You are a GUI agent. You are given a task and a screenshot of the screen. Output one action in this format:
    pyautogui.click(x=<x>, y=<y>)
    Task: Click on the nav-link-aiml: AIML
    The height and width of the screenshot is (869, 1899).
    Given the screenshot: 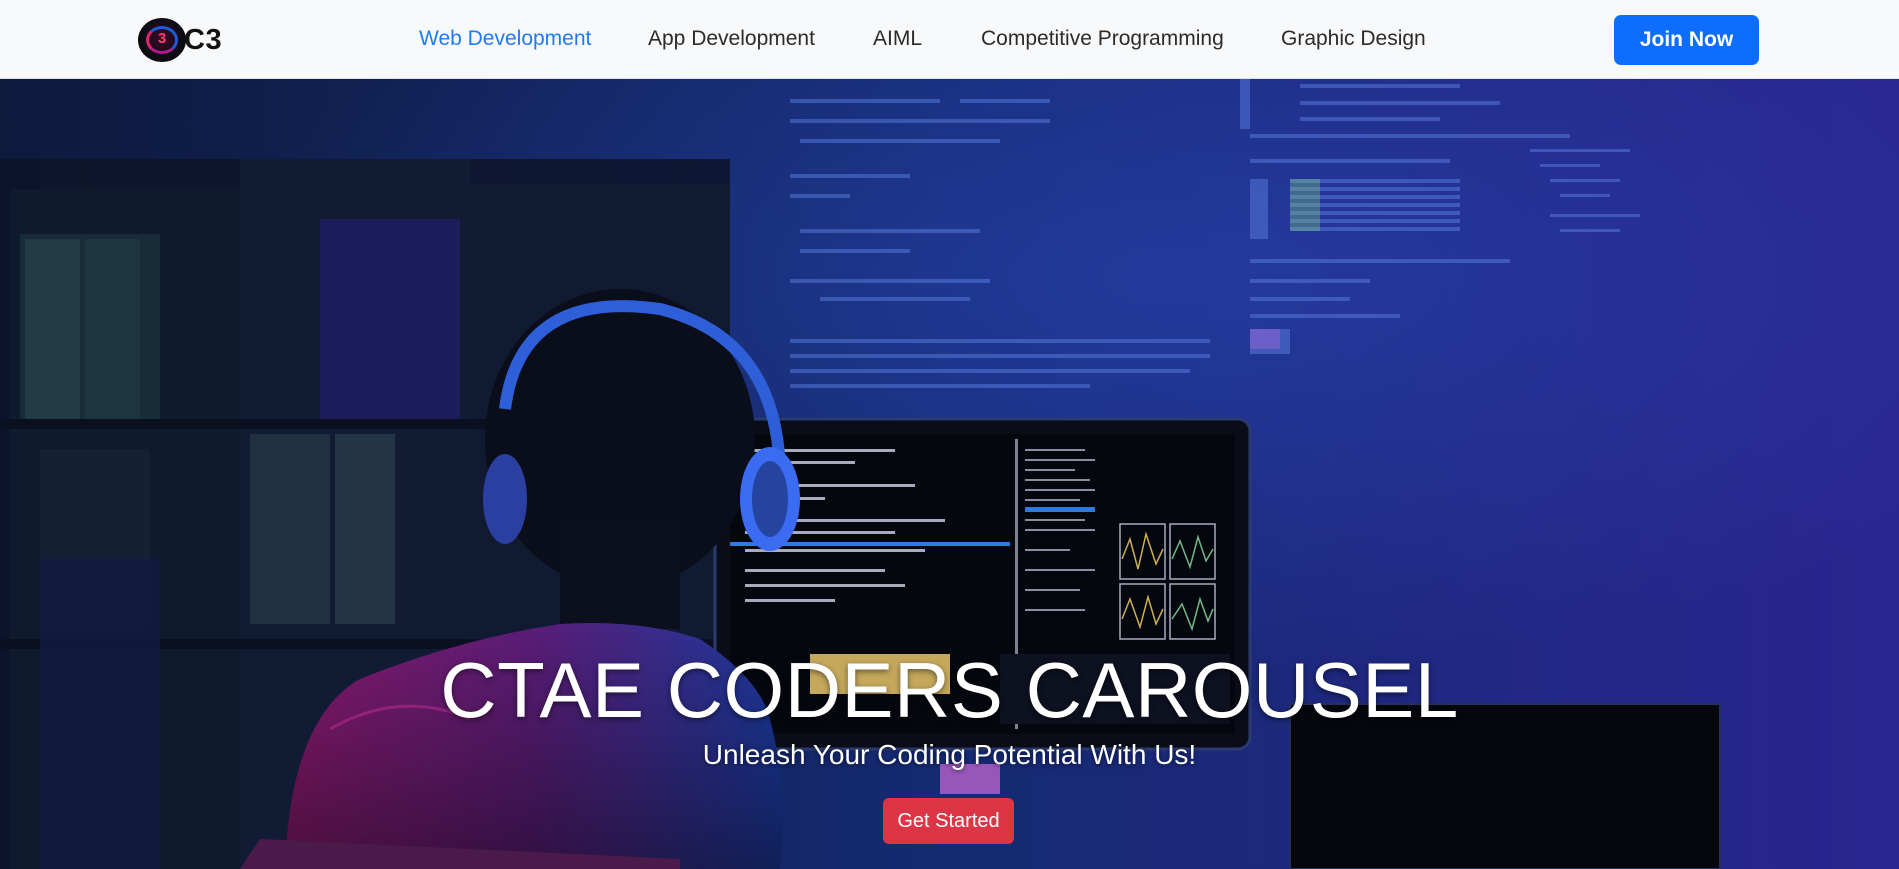 What is the action you would take?
    pyautogui.click(x=897, y=39)
    